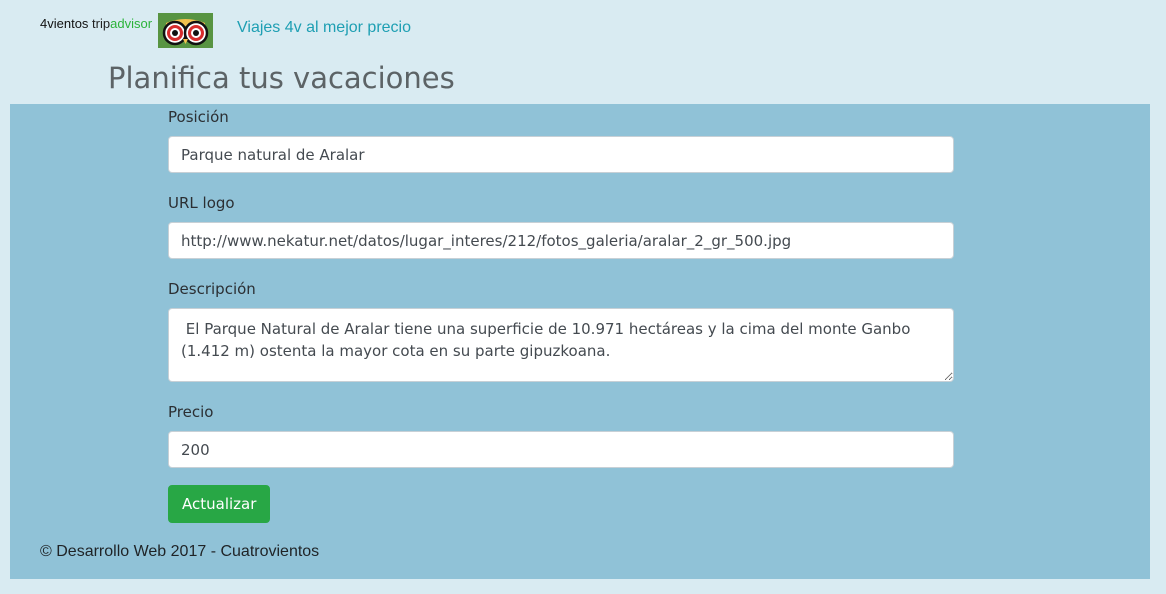  I want to click on page-title: Planifica tus vacaciones, so click(281, 78).